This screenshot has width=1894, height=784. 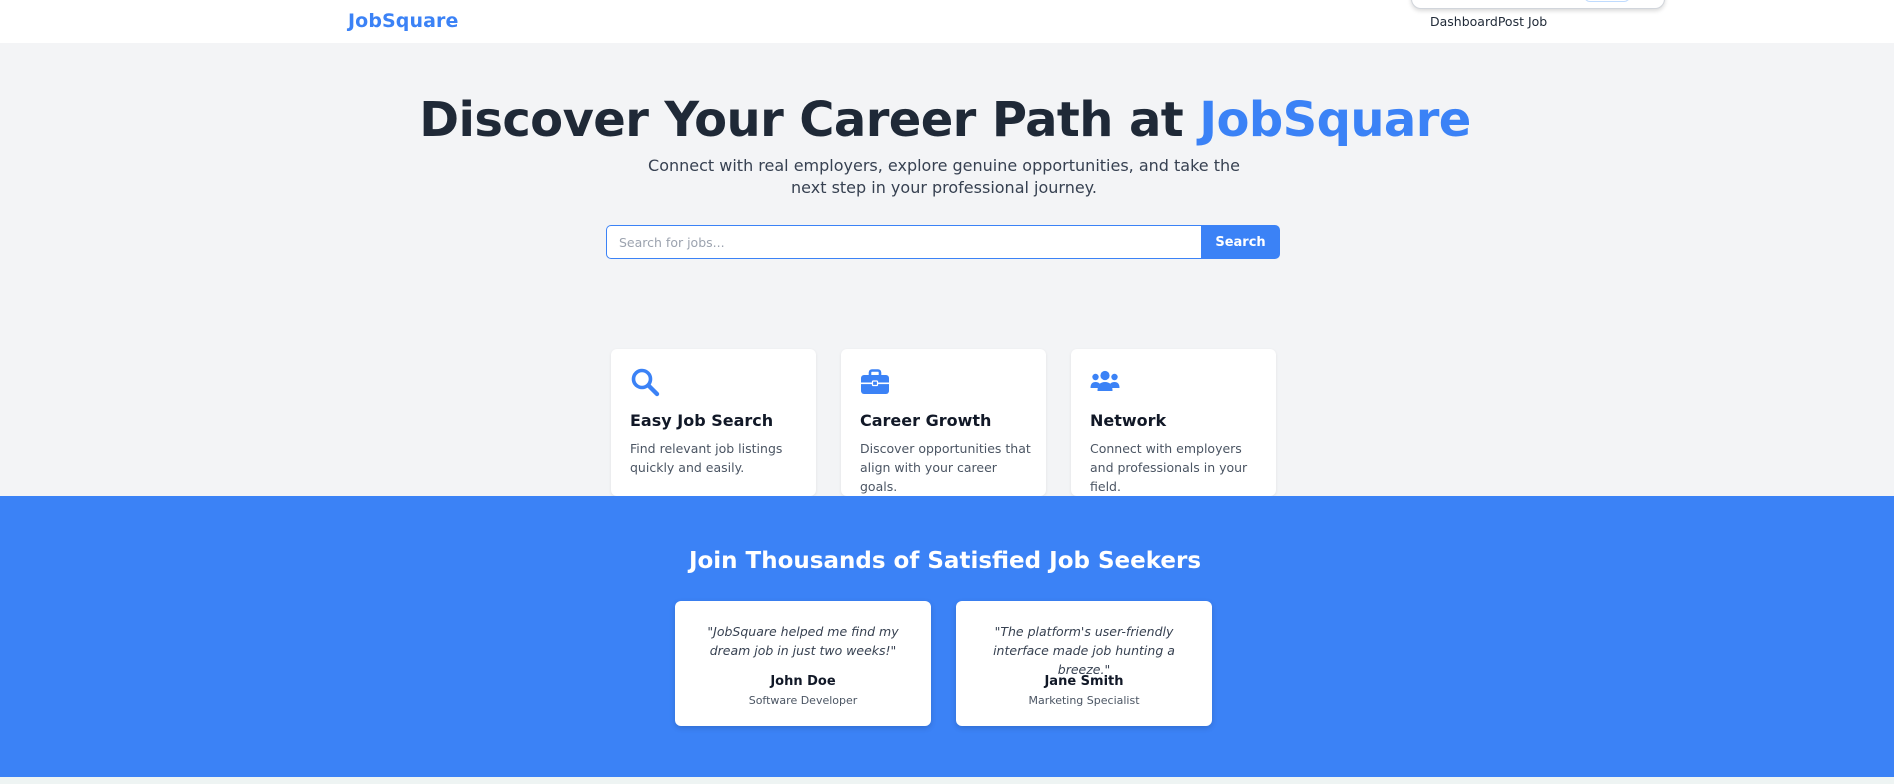 I want to click on user-menu-popup, so click(x=1538, y=4).